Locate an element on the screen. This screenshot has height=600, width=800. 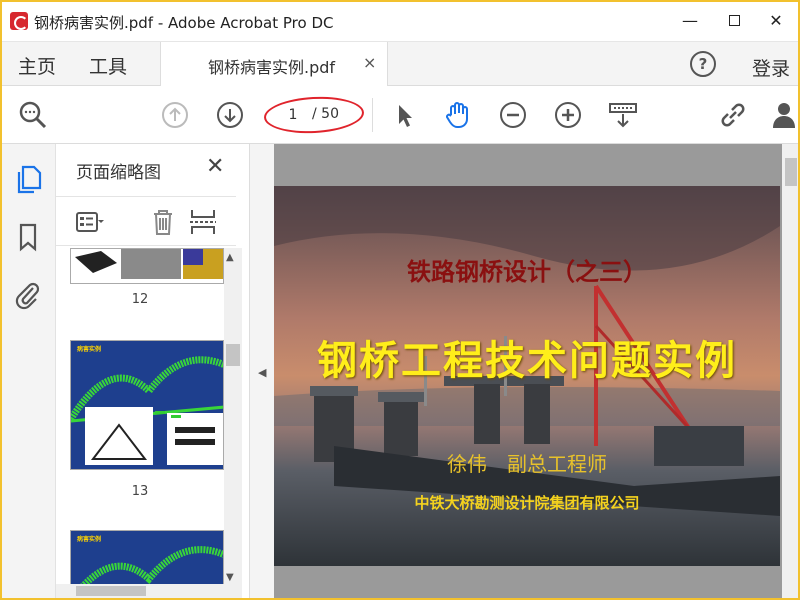
document-tab-label: 钢桥病害实例.pdf is located at coordinates (272, 67).